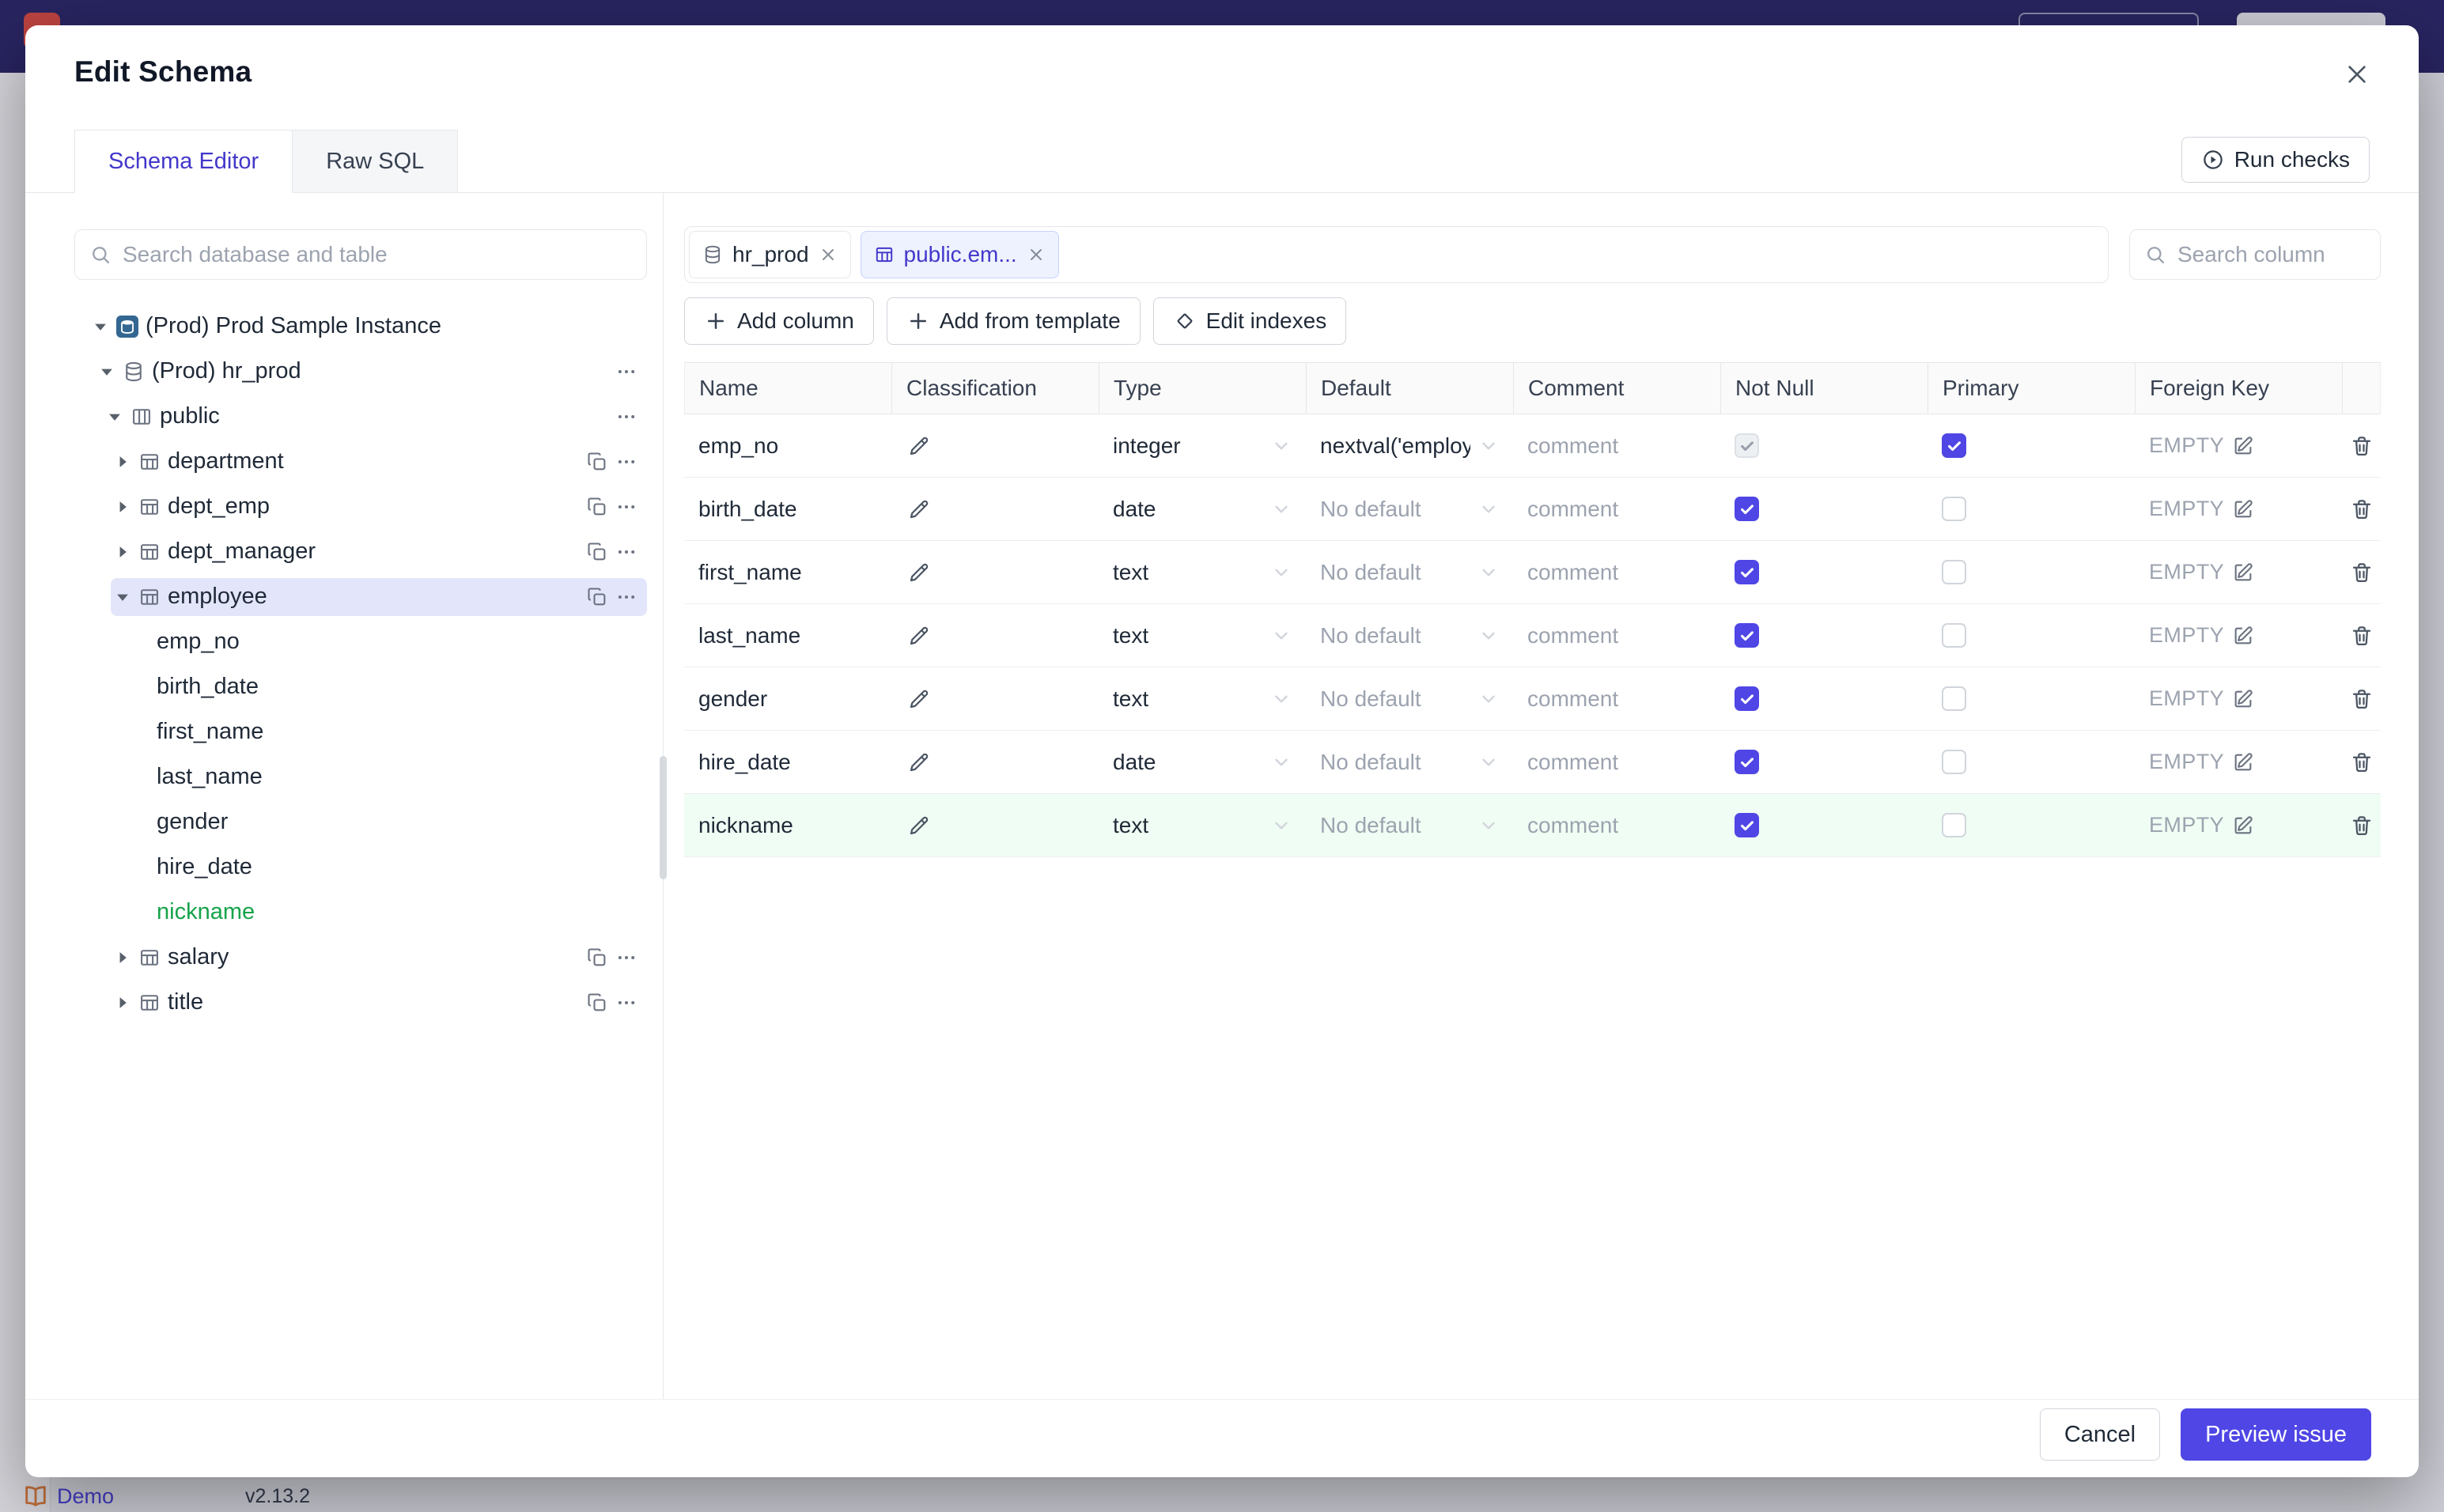 The height and width of the screenshot is (1512, 2444). I want to click on edit-indexes-button: Edit indexes, so click(1249, 321).